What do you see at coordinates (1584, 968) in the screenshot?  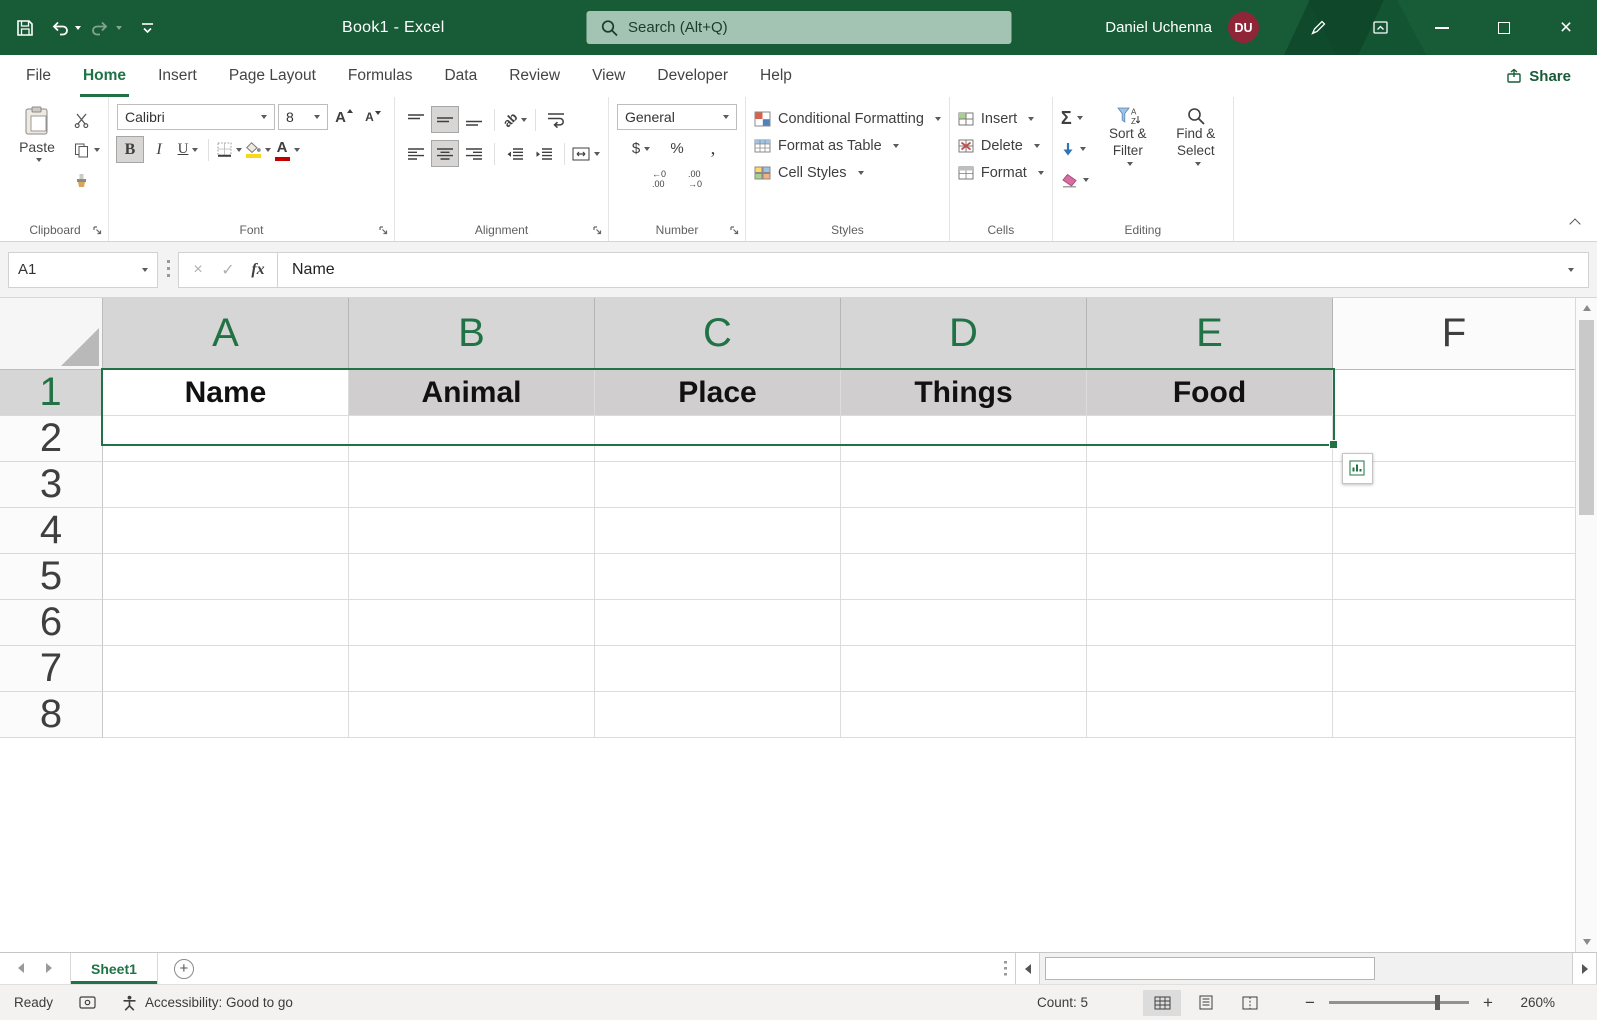 I see `hscroll-right-button` at bounding box center [1584, 968].